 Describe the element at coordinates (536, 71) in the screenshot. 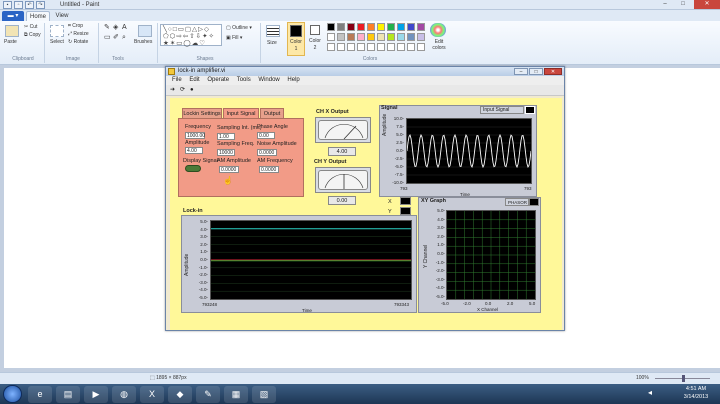

I see `vi-maximize-button: □` at that location.